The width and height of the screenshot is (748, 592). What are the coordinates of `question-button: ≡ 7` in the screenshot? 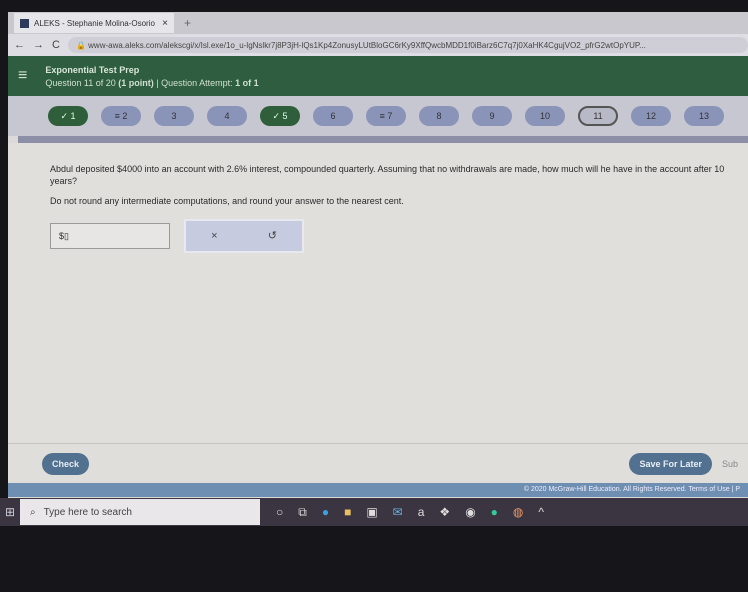 It's located at (386, 116).